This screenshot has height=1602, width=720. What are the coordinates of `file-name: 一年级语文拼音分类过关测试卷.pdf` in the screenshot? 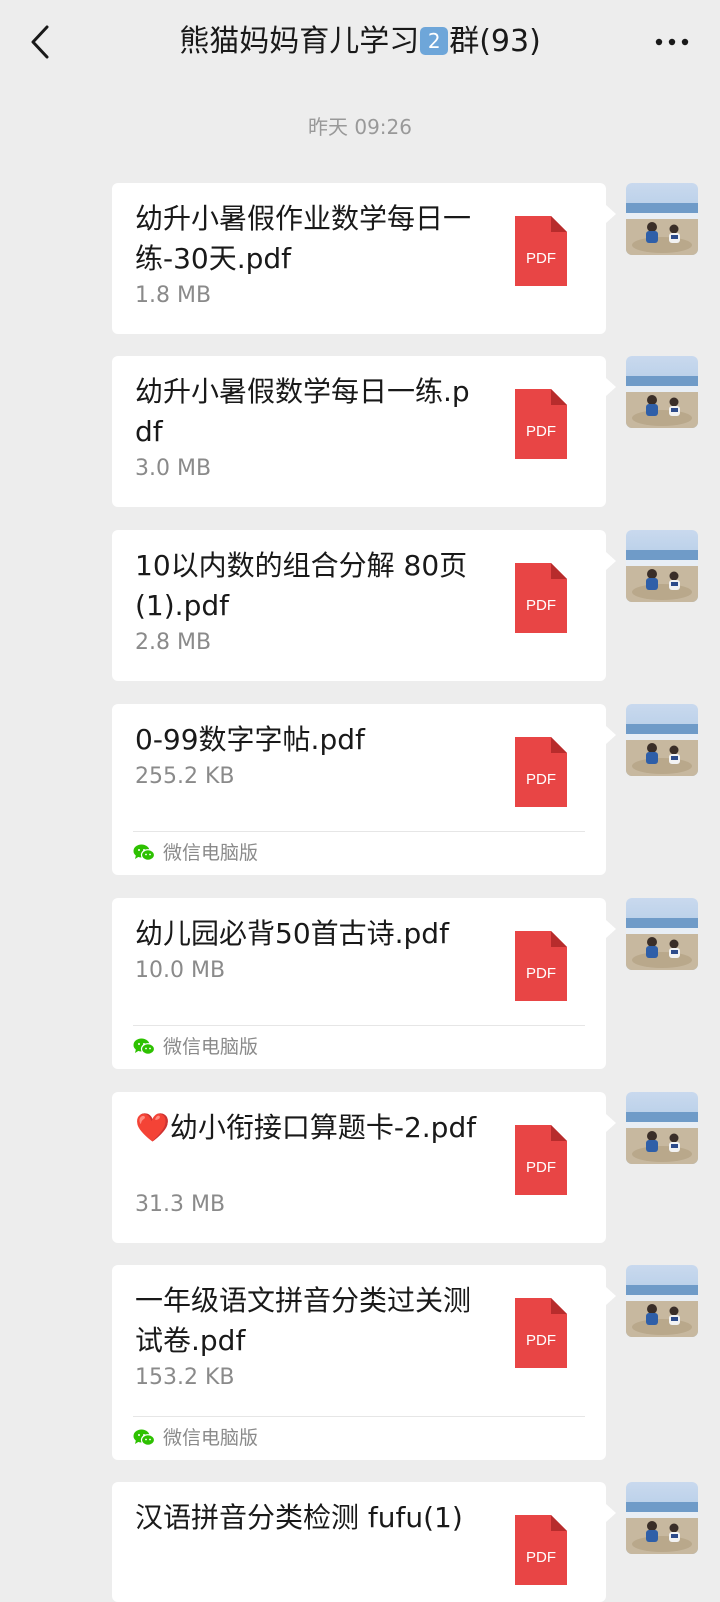 It's located at (303, 1320).